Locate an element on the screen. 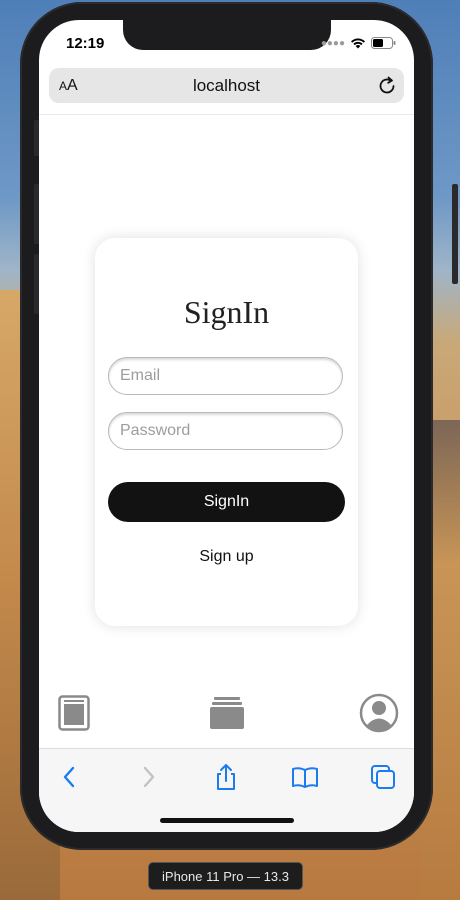  password-field is located at coordinates (225, 431).